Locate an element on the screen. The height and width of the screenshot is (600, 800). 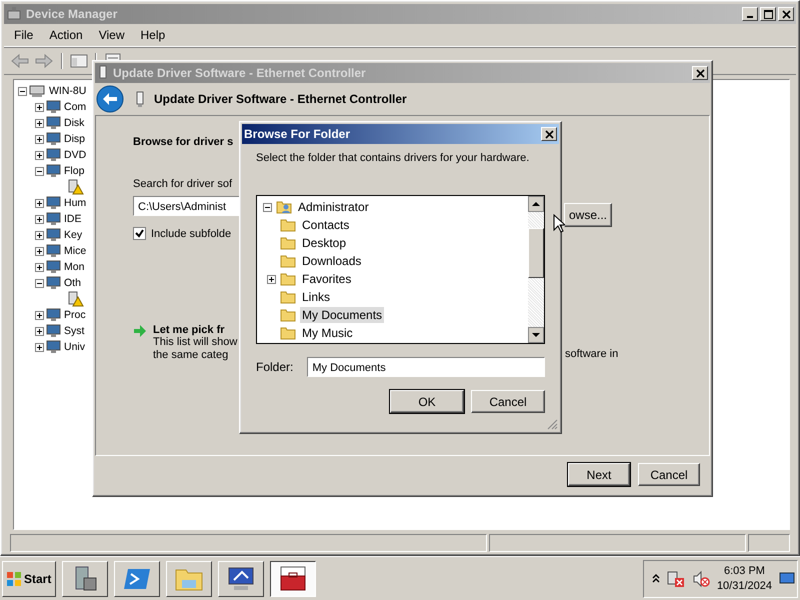
taskbar-button is located at coordinates (293, 578).